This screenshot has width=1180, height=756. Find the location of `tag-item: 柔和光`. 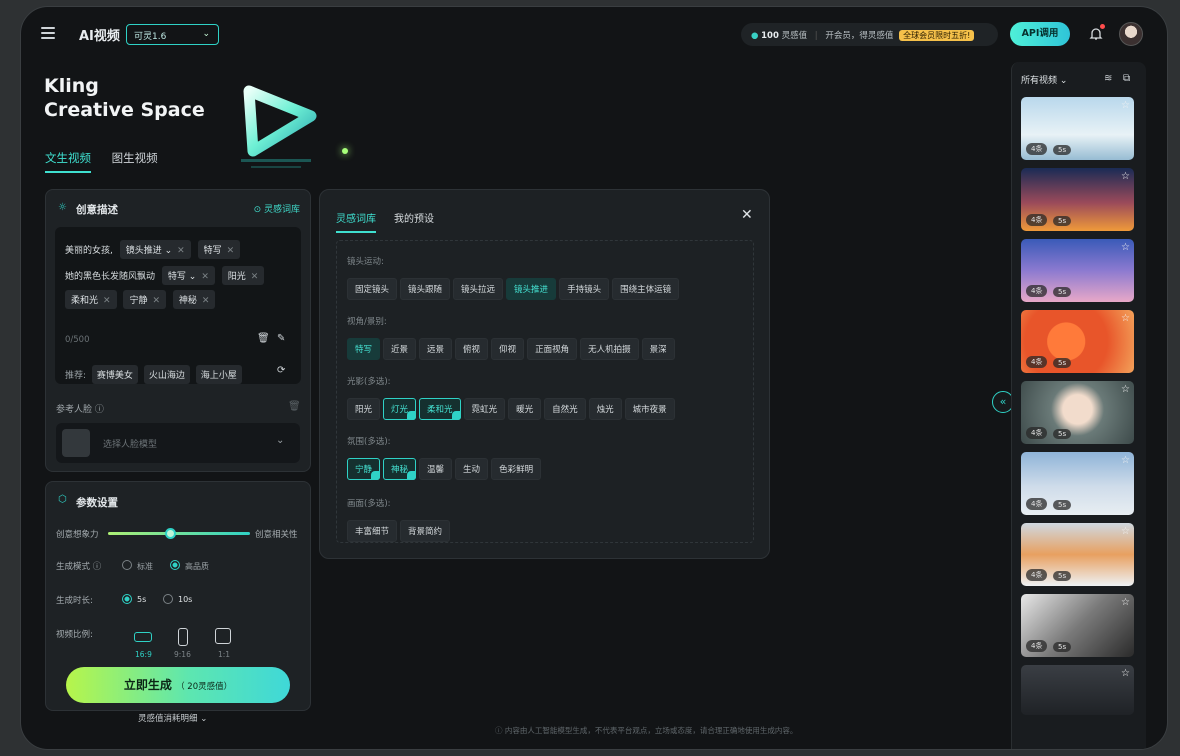

tag-item: 柔和光 is located at coordinates (440, 409).